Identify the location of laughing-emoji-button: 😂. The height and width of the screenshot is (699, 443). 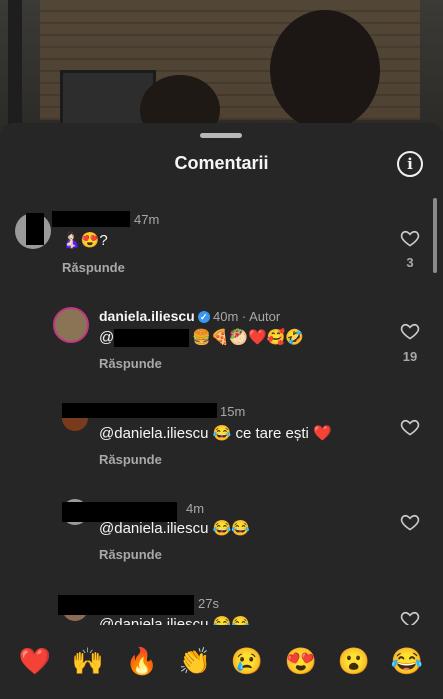
(407, 661).